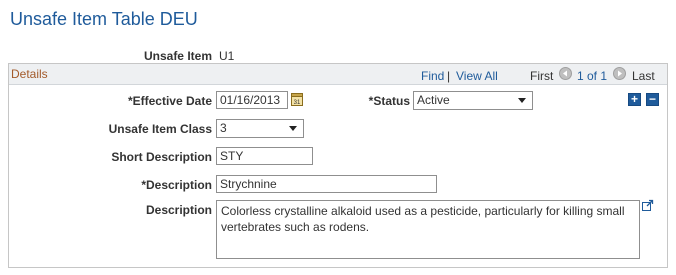 This screenshot has width=676, height=275. What do you see at coordinates (643, 76) in the screenshot?
I see `last-label: Last` at bounding box center [643, 76].